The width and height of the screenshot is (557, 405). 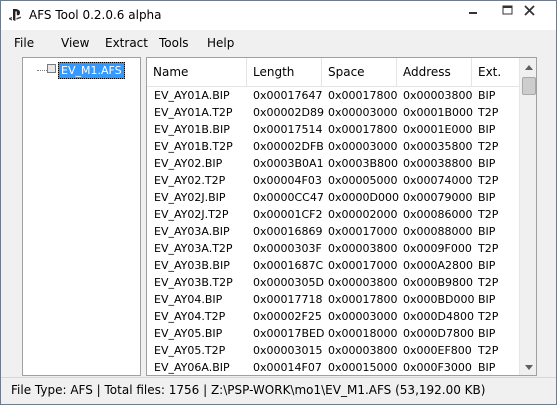 I want to click on chevron-up-icon, so click(x=528, y=66).